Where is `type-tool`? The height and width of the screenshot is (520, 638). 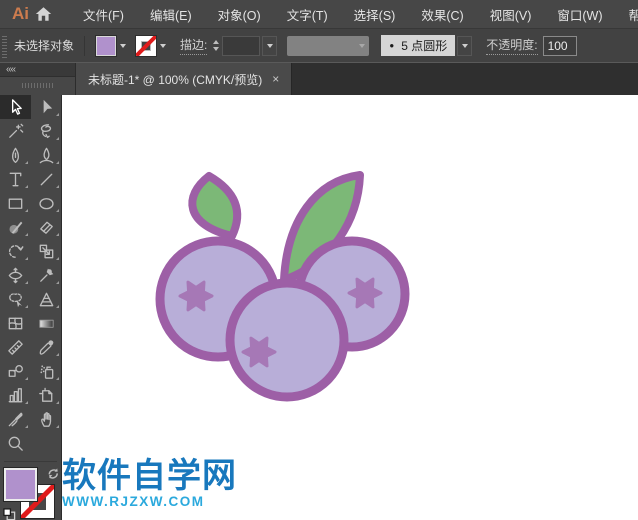 type-tool is located at coordinates (15, 179).